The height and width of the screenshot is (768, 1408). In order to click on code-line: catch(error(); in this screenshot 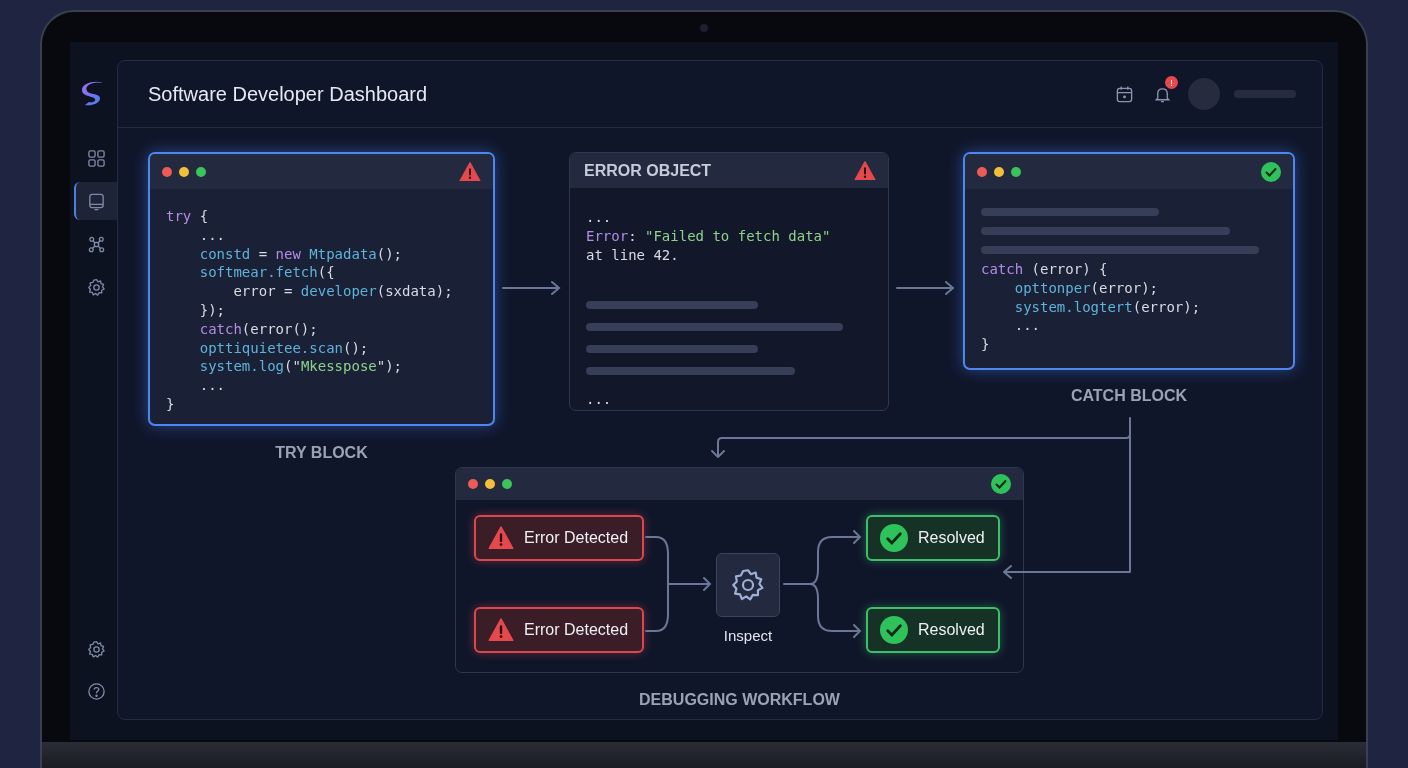, I will do `click(258, 329)`.